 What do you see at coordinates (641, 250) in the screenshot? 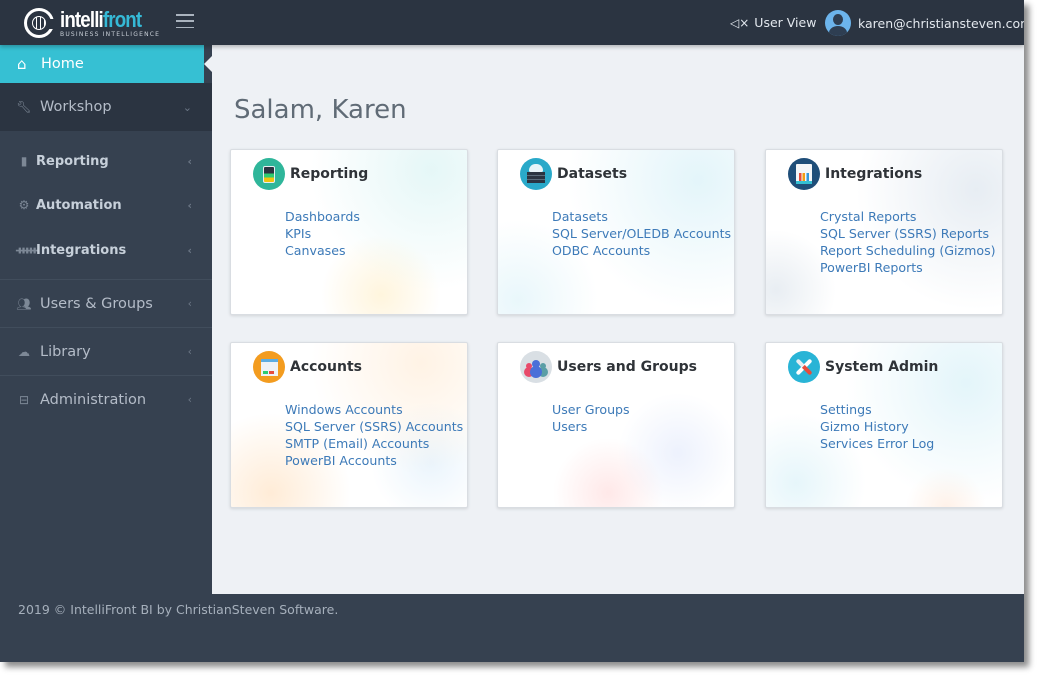
I see `link-odbc-accounts: ODBC Accounts` at bounding box center [641, 250].